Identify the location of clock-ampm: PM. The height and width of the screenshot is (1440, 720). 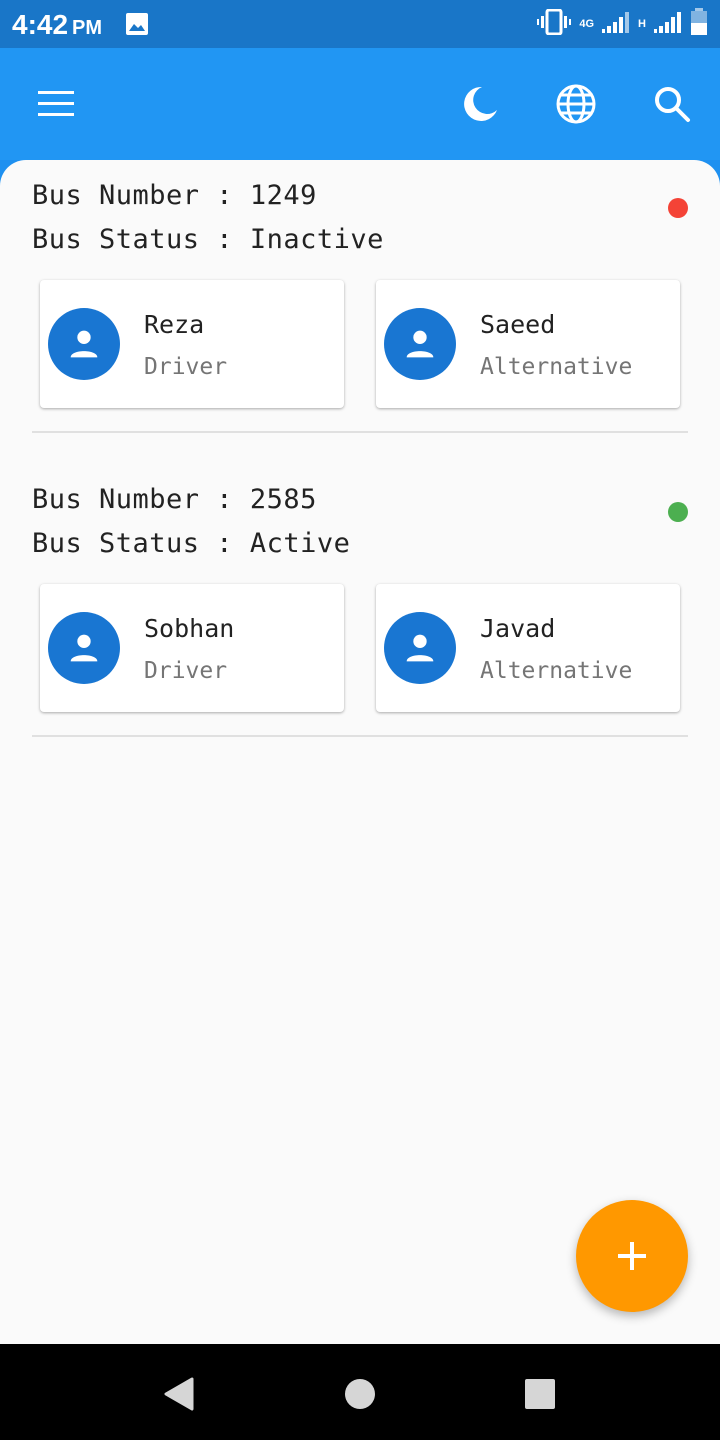
(87, 28).